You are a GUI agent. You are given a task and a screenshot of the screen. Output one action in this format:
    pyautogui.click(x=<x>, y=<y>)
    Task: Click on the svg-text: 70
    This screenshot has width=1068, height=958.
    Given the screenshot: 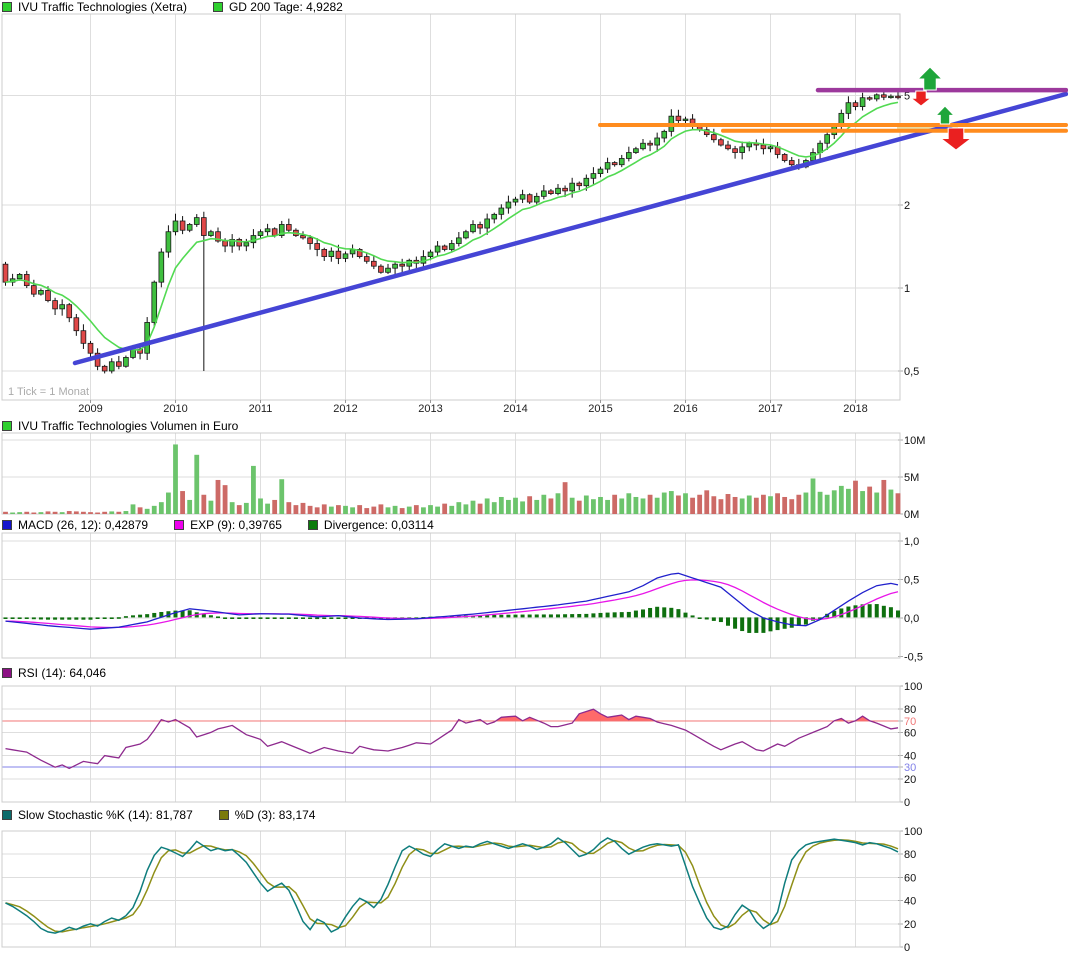 What is the action you would take?
    pyautogui.click(x=910, y=722)
    